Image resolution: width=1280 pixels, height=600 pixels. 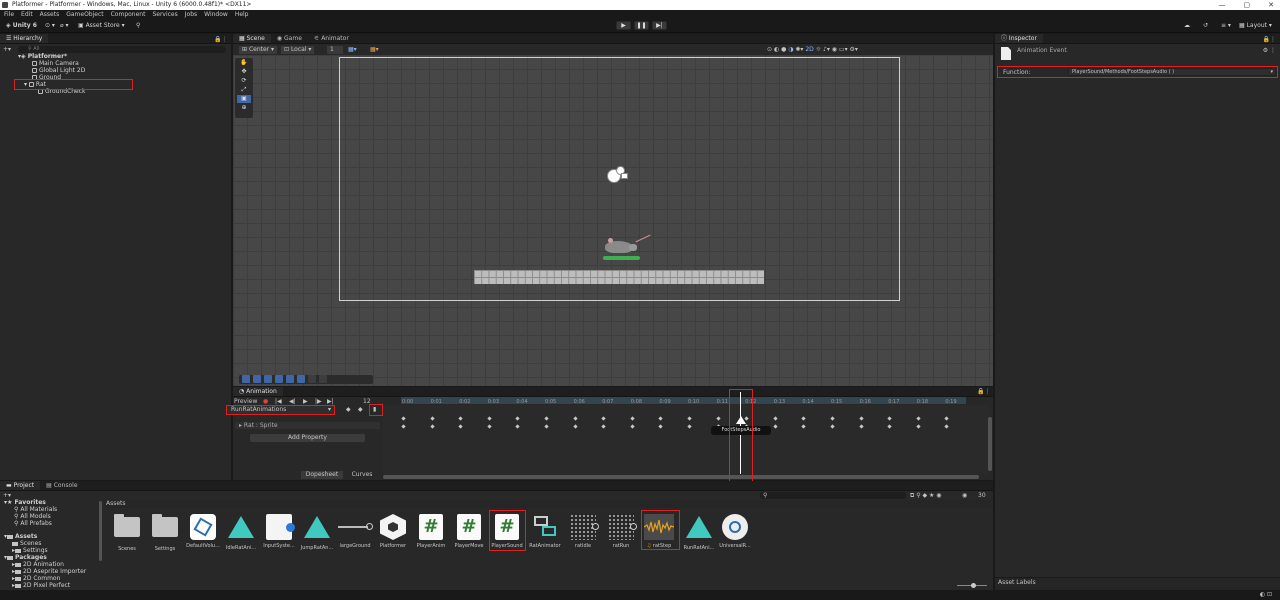 What do you see at coordinates (323, 379) in the screenshot?
I see `palette-icon` at bounding box center [323, 379].